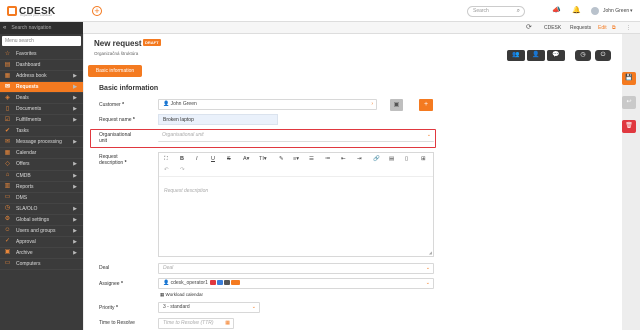  I want to click on deal-label: Deal, so click(104, 268).